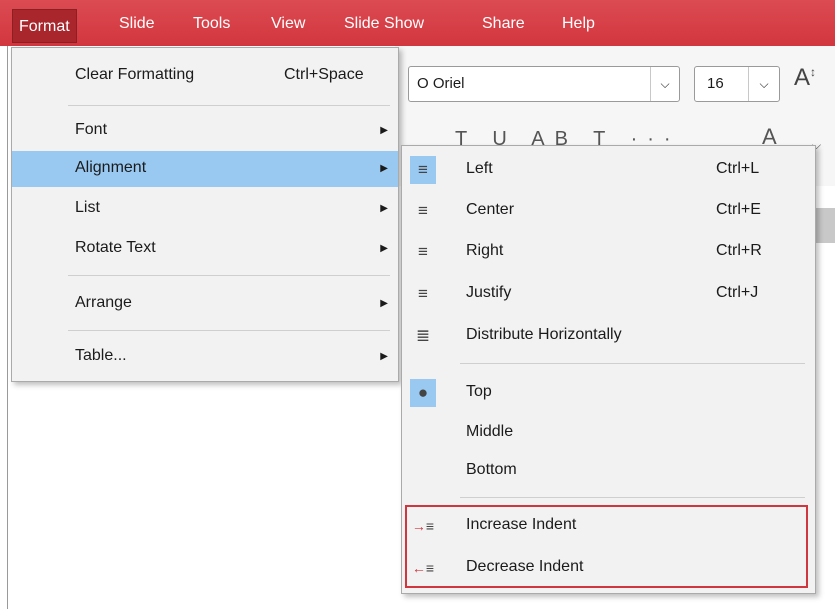  What do you see at coordinates (737, 84) in the screenshot?
I see `font-size-combobox: 16 ⌵` at bounding box center [737, 84].